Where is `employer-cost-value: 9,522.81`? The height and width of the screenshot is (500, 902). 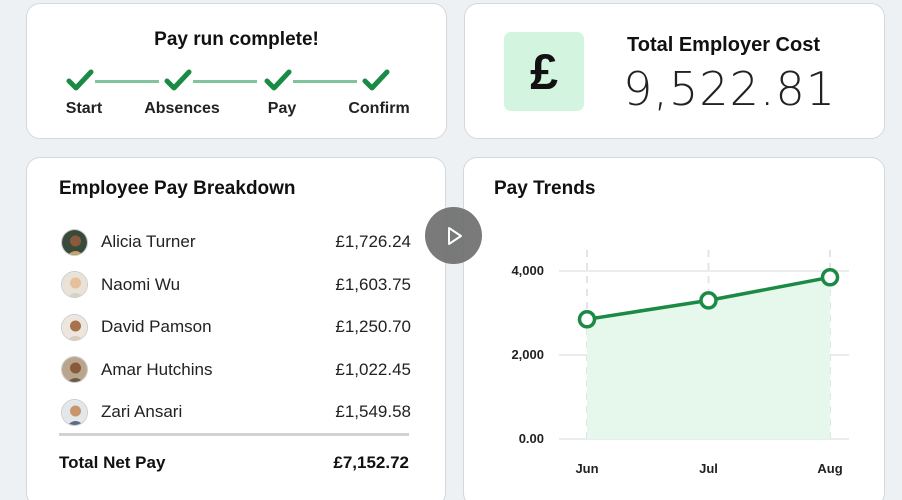
employer-cost-value: 9,522.81 is located at coordinates (729, 89).